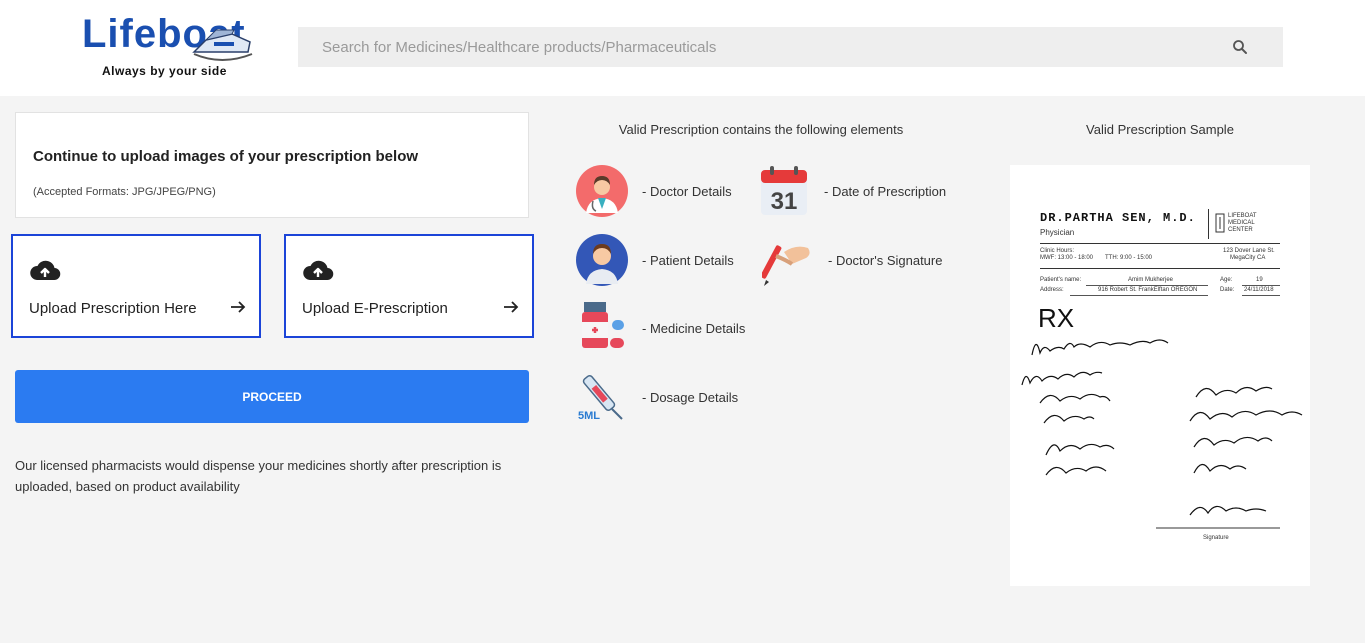  What do you see at coordinates (885, 191) in the screenshot?
I see `element-date-label: - Date of Prescription` at bounding box center [885, 191].